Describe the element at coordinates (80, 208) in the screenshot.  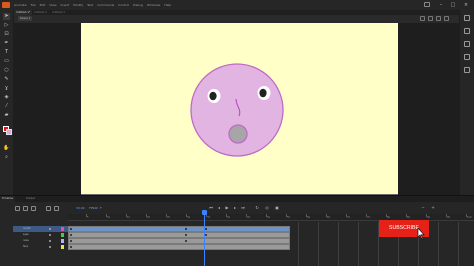
I see `fps-value: 30.00` at that location.